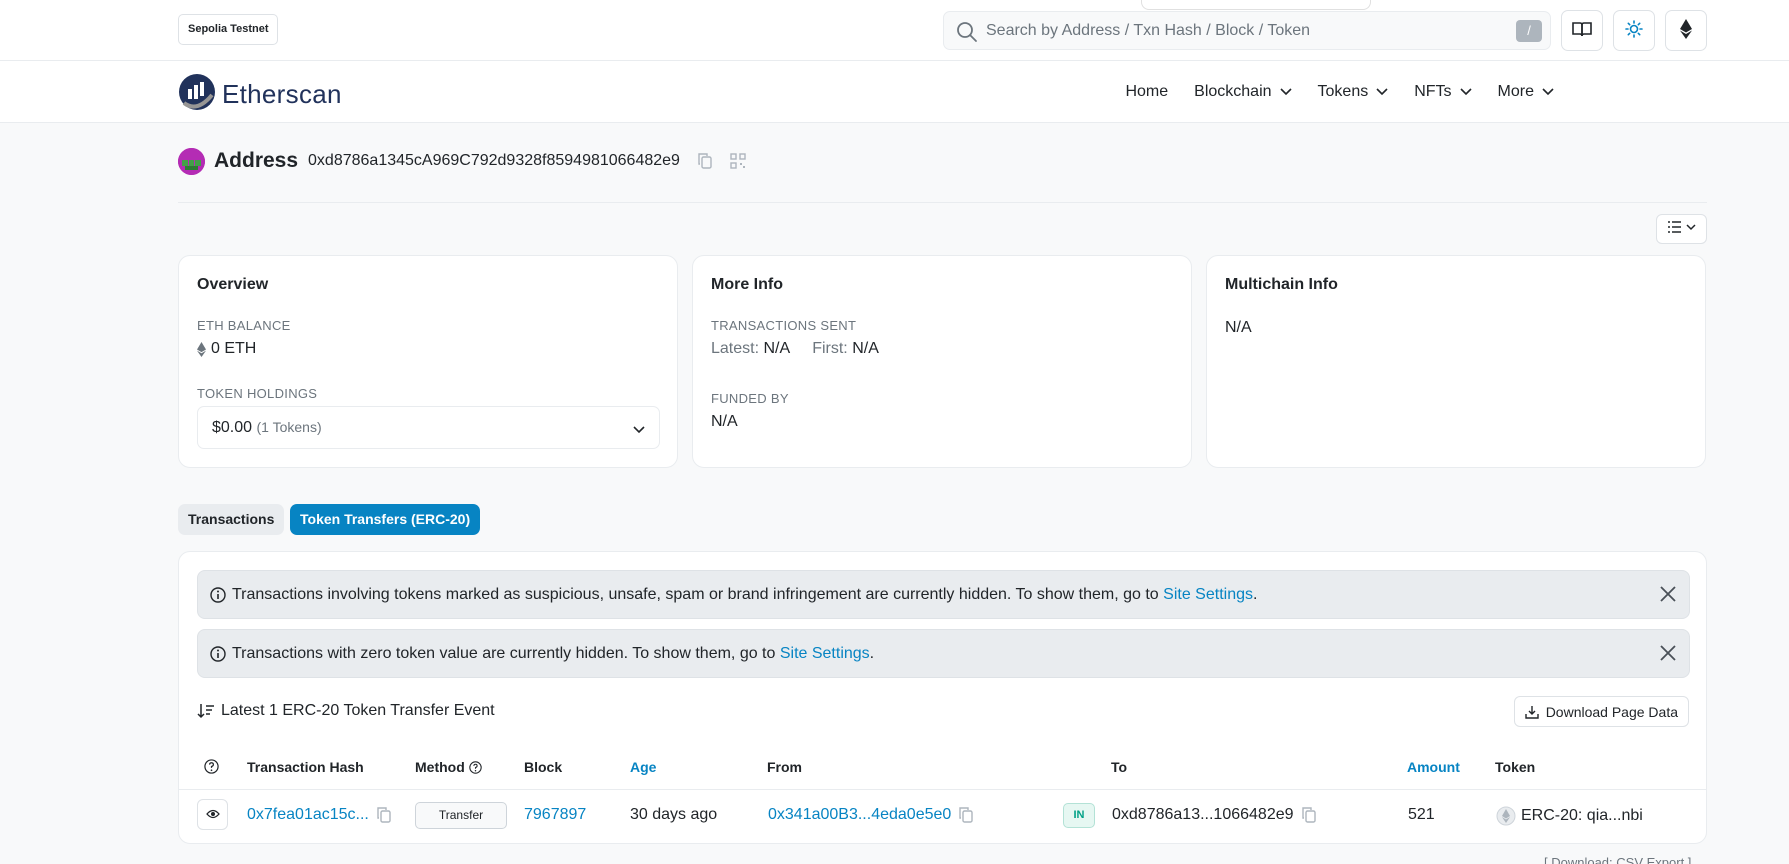  I want to click on to-address: 0xd8786a13...1066482e9, so click(1203, 814).